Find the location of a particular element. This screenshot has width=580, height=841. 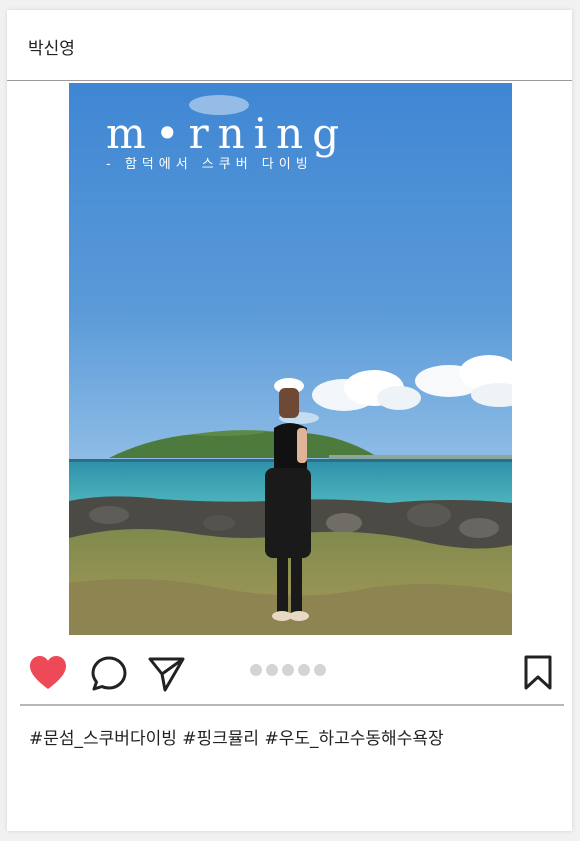

action-bar is located at coordinates (289, 675).